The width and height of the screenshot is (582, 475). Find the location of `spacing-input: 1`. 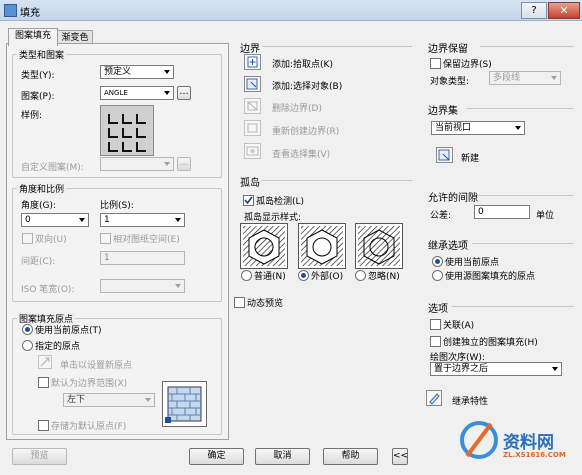

spacing-input: 1 is located at coordinates (142, 258).